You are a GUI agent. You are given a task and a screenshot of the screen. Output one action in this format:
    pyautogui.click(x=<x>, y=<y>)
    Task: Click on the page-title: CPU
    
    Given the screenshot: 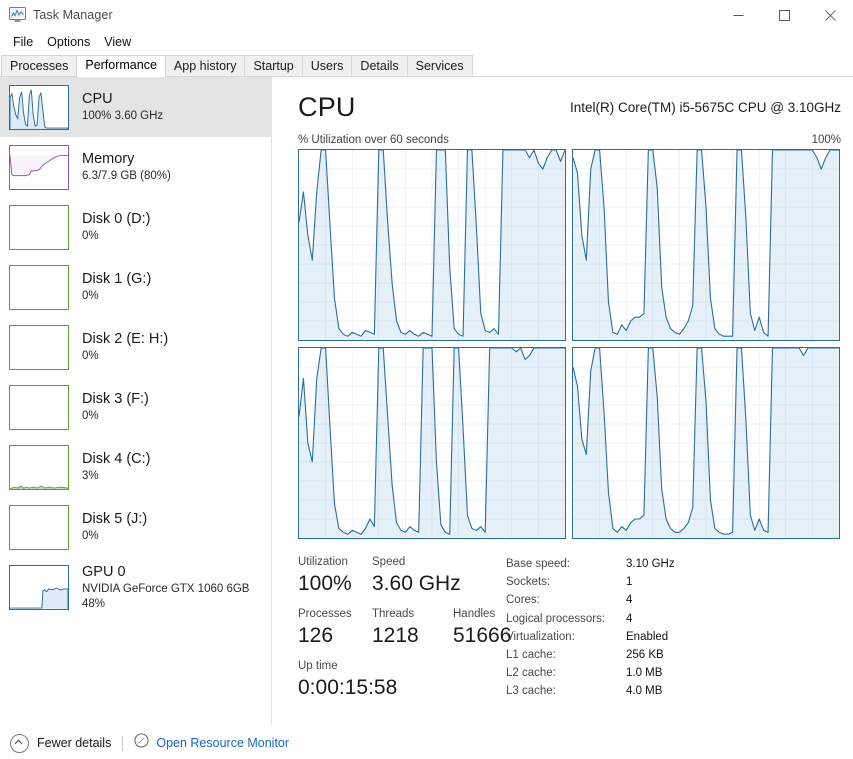 What is the action you would take?
    pyautogui.click(x=327, y=107)
    